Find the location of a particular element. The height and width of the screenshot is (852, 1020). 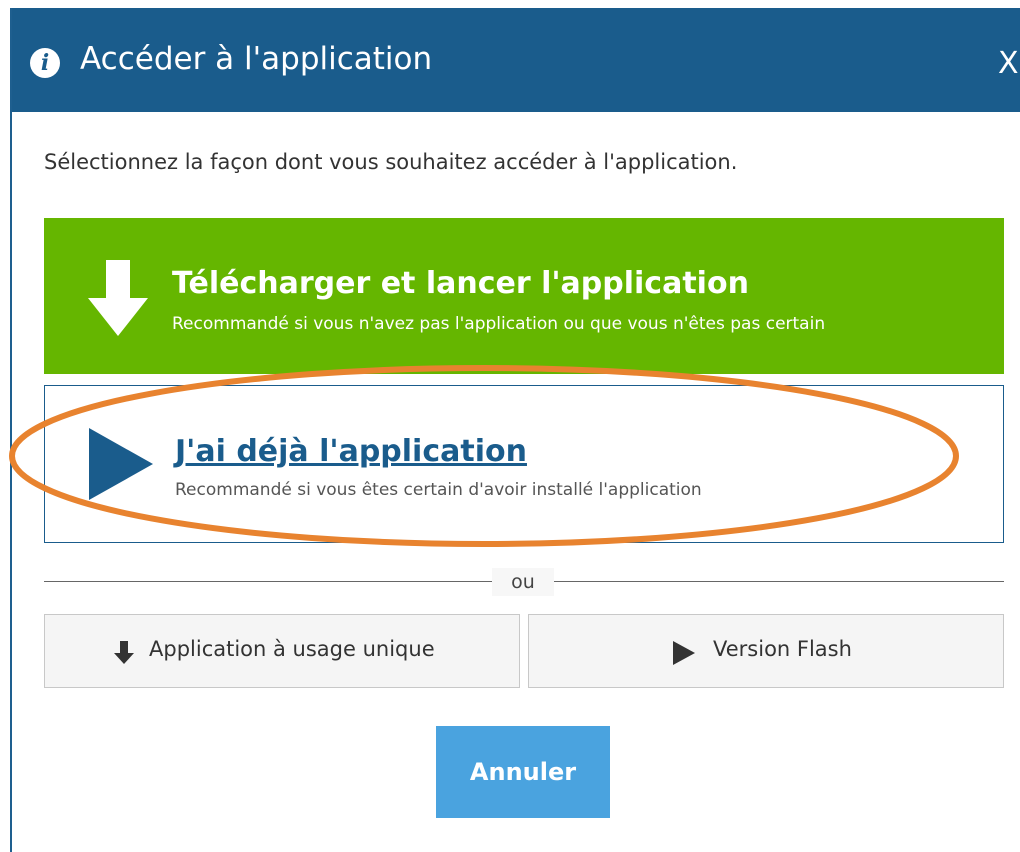

download-option-title: Télécharger et lancer l'application is located at coordinates (460, 283).